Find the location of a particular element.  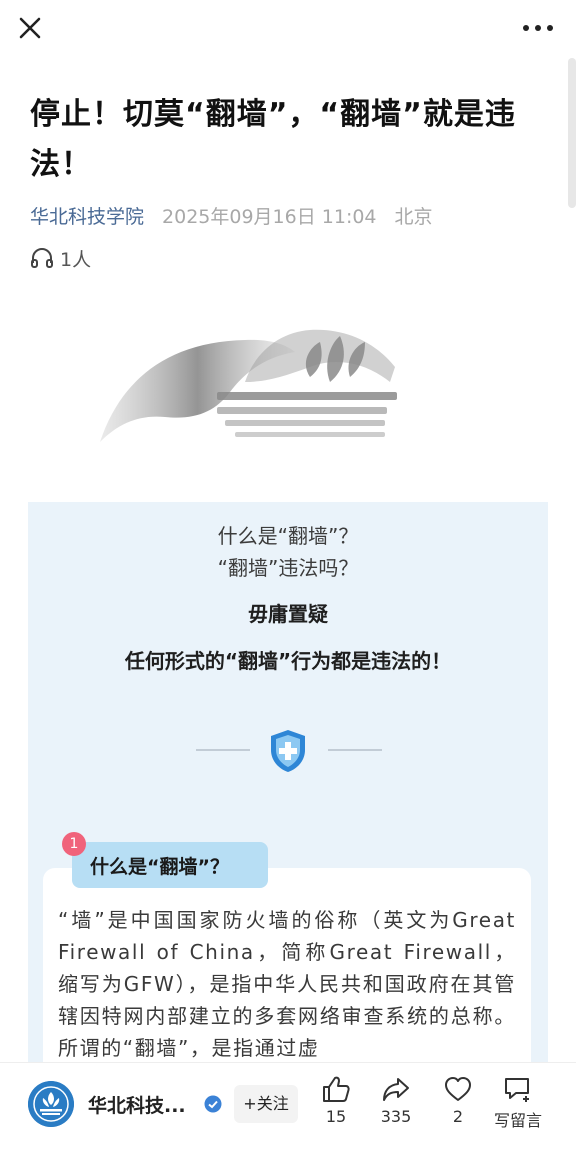

publish-date: 2025年09月16日 11:04 is located at coordinates (269, 216).